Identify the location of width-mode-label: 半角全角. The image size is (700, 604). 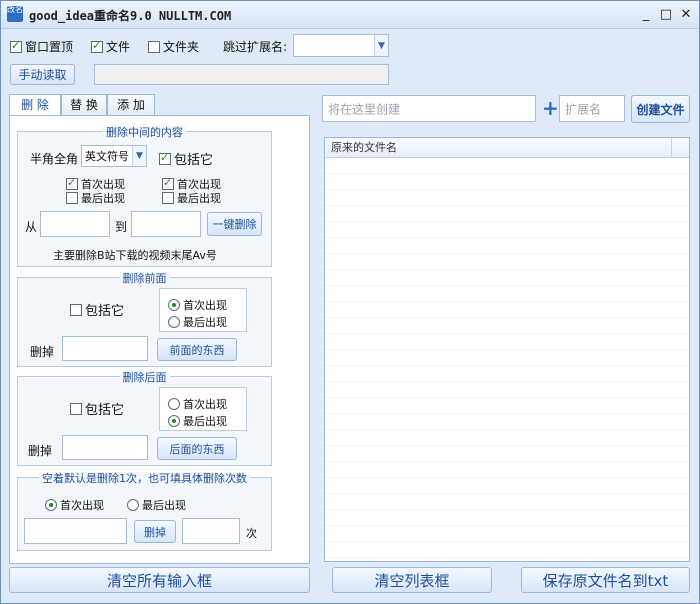
(54, 159).